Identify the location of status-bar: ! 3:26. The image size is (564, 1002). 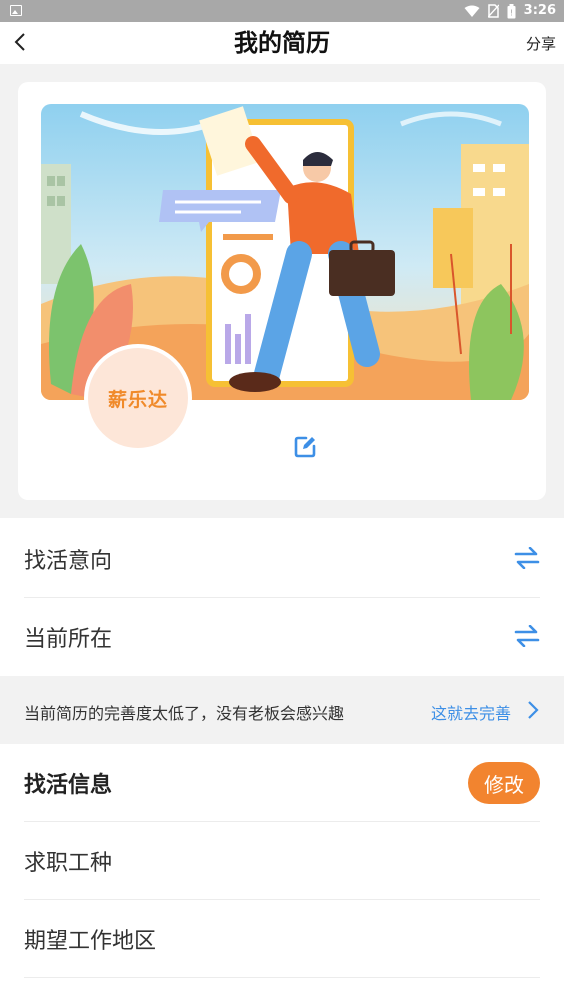
(282, 11).